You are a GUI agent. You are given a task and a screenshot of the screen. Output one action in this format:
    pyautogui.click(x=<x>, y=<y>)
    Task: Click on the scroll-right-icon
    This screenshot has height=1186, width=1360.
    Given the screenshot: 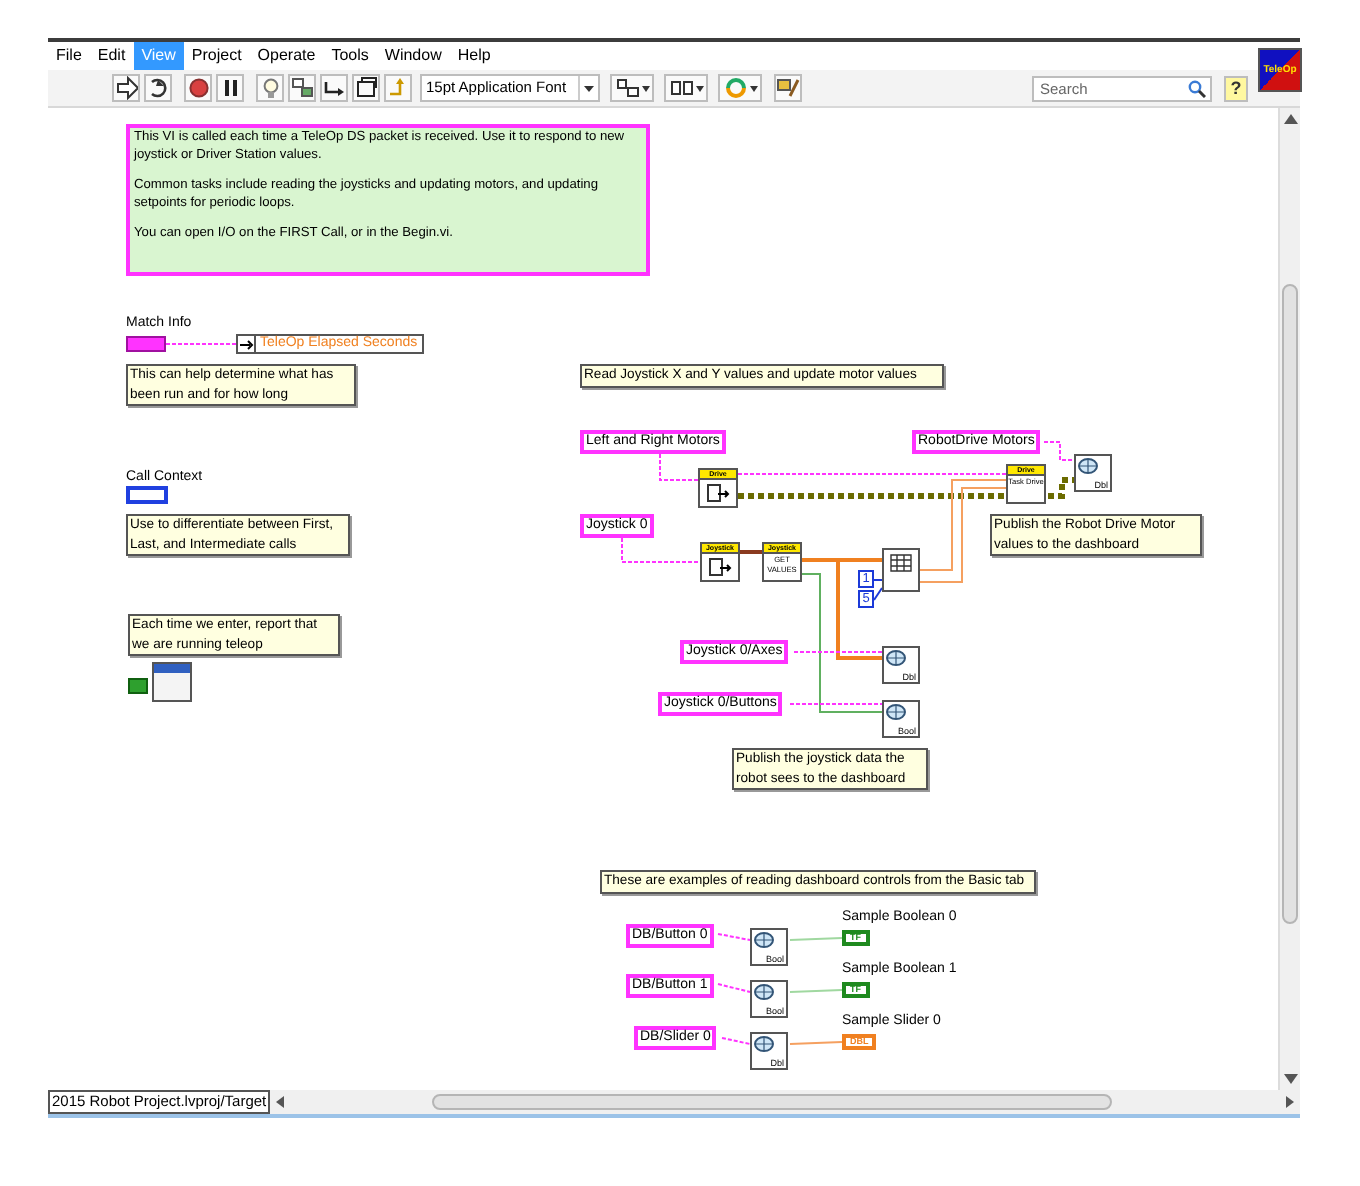 What is the action you would take?
    pyautogui.click(x=1290, y=1102)
    